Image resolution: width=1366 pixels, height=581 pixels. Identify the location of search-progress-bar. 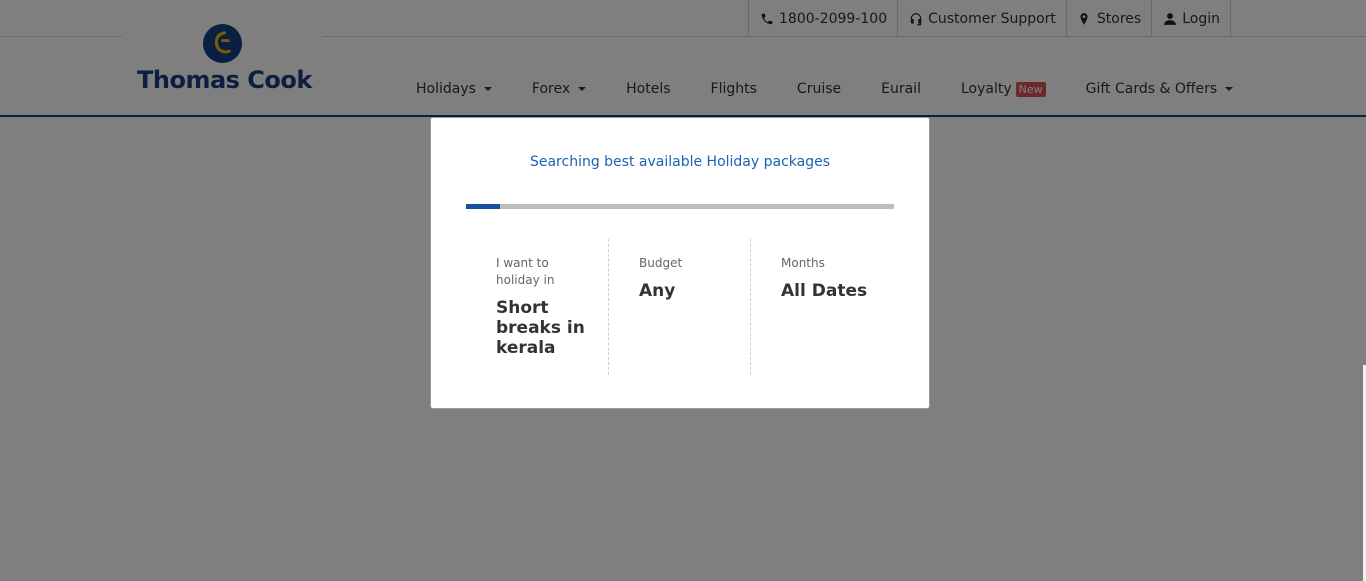
(680, 206).